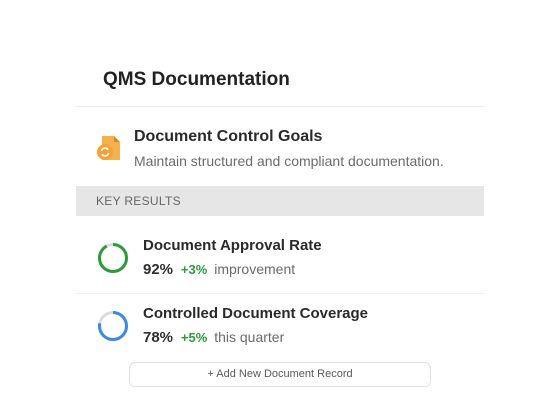 The height and width of the screenshot is (400, 560). What do you see at coordinates (194, 337) in the screenshot?
I see `key-result-delta: +5%` at bounding box center [194, 337].